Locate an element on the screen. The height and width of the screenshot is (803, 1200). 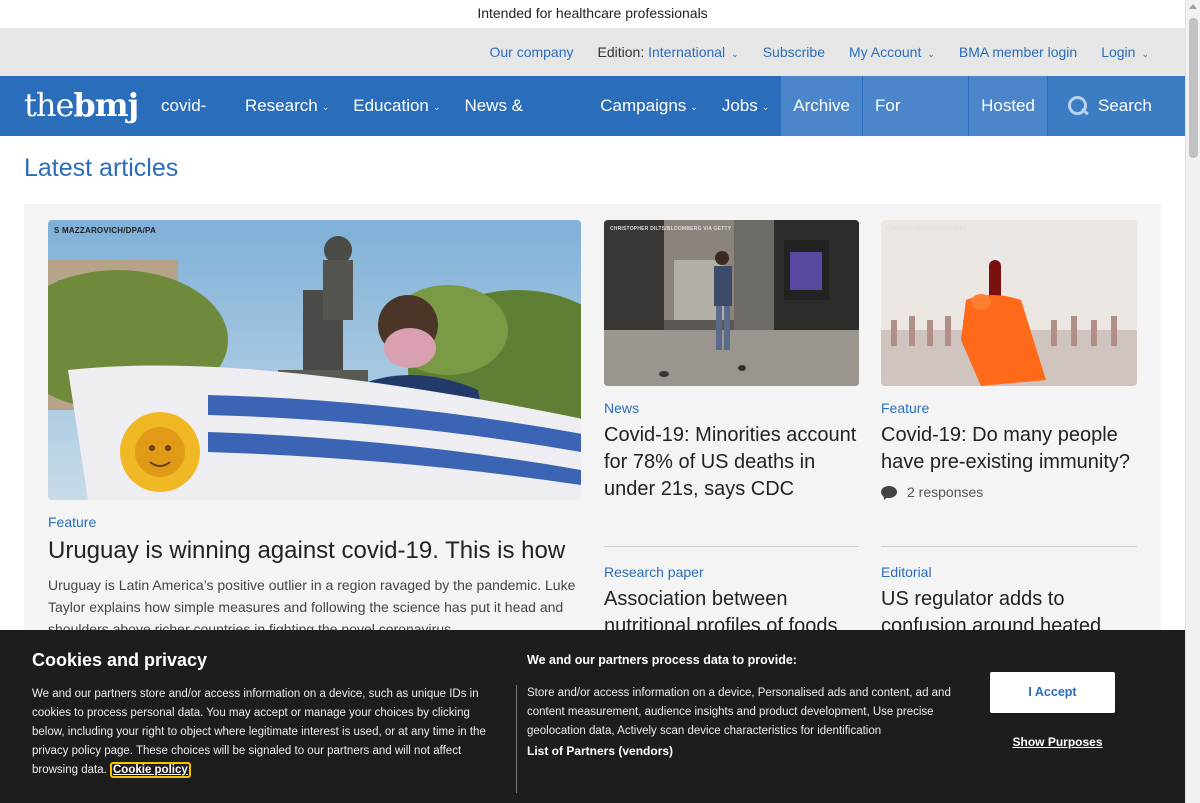
nav-item-campaigns: Campaigns ⌄ is located at coordinates (649, 106).